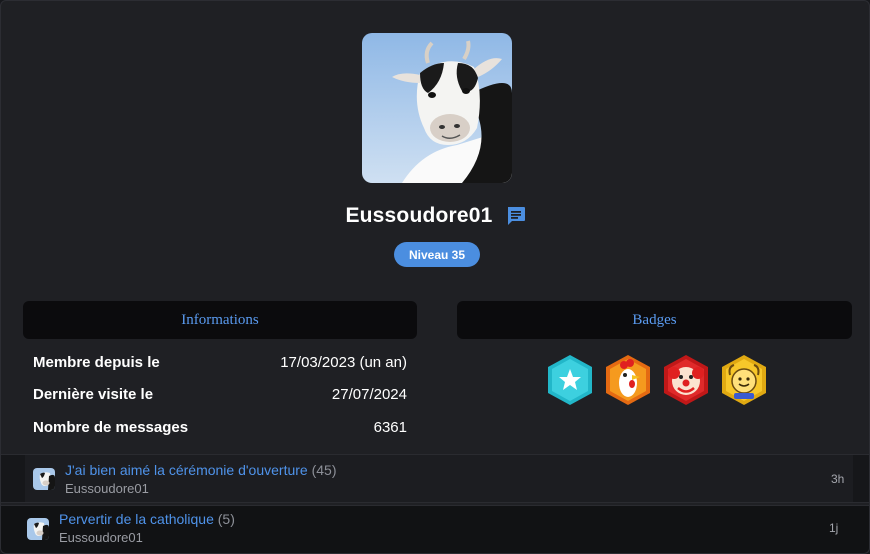  What do you see at coordinates (220, 429) in the screenshot?
I see `info-row-message-count: Nombre de messages 6361` at bounding box center [220, 429].